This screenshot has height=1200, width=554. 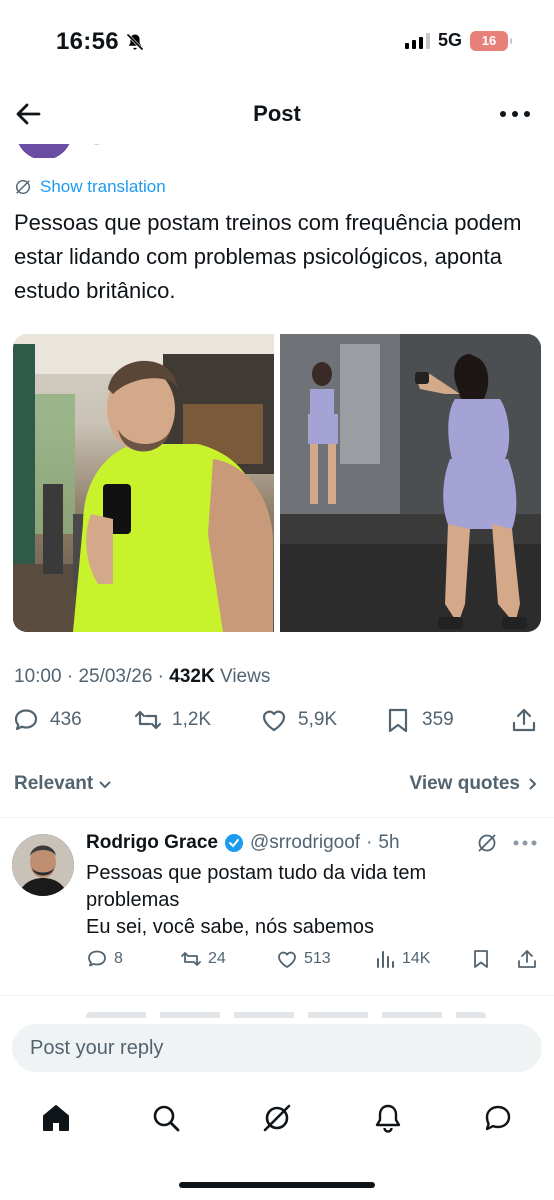 What do you see at coordinates (43, 865) in the screenshot?
I see `avatar` at bounding box center [43, 865].